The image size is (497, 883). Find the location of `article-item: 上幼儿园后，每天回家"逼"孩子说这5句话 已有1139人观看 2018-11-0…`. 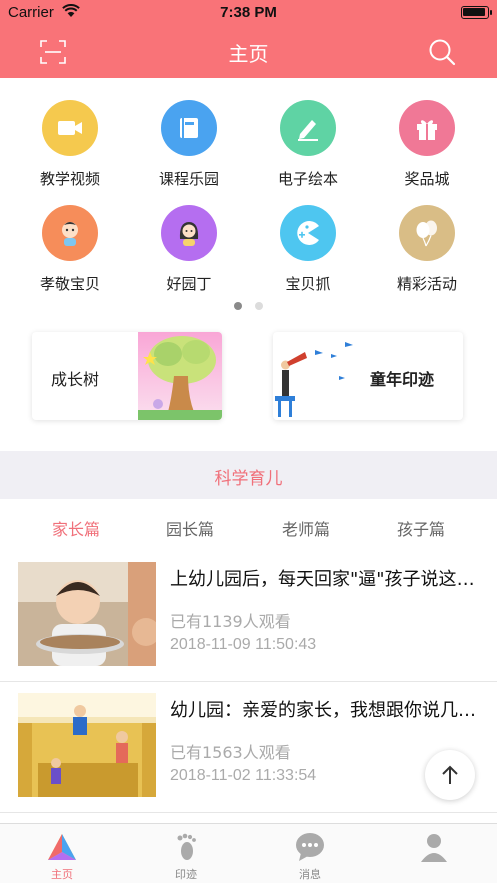

article-item: 上幼儿园后，每天回家"逼"孩子说这5句话 已有1139人观看 2018-11-0… is located at coordinates (248, 617).